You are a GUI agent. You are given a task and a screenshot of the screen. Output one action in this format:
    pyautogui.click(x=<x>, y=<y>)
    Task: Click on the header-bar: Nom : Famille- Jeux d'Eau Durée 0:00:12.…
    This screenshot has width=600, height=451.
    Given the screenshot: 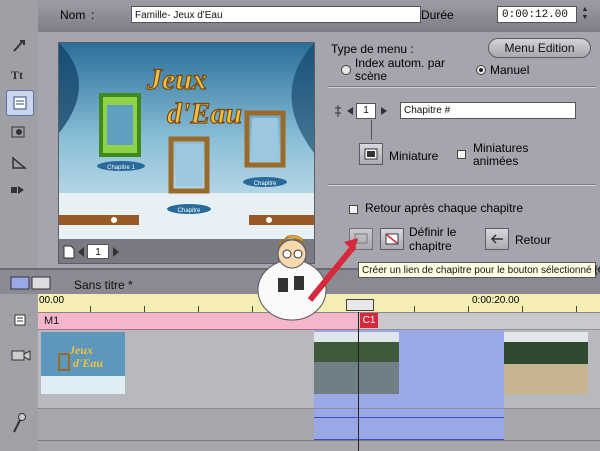 What is the action you would take?
    pyautogui.click(x=319, y=16)
    